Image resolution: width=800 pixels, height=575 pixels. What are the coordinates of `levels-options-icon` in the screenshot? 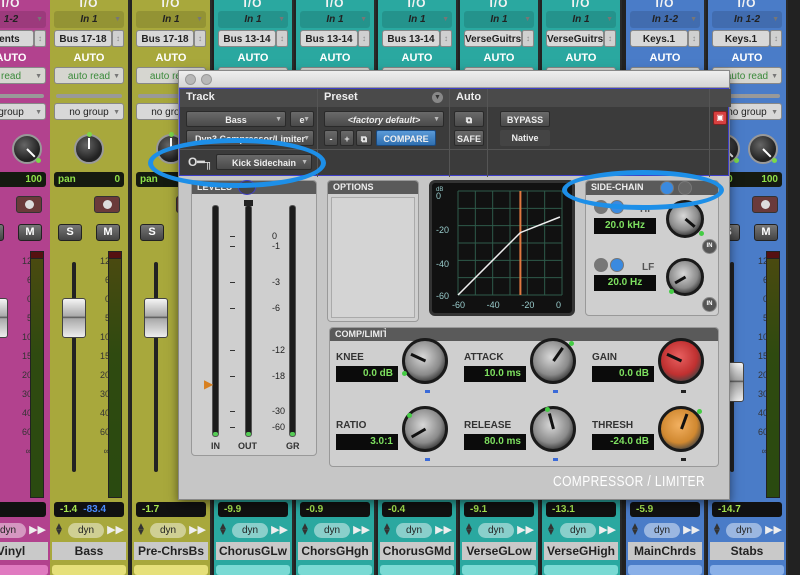 It's located at (247, 187).